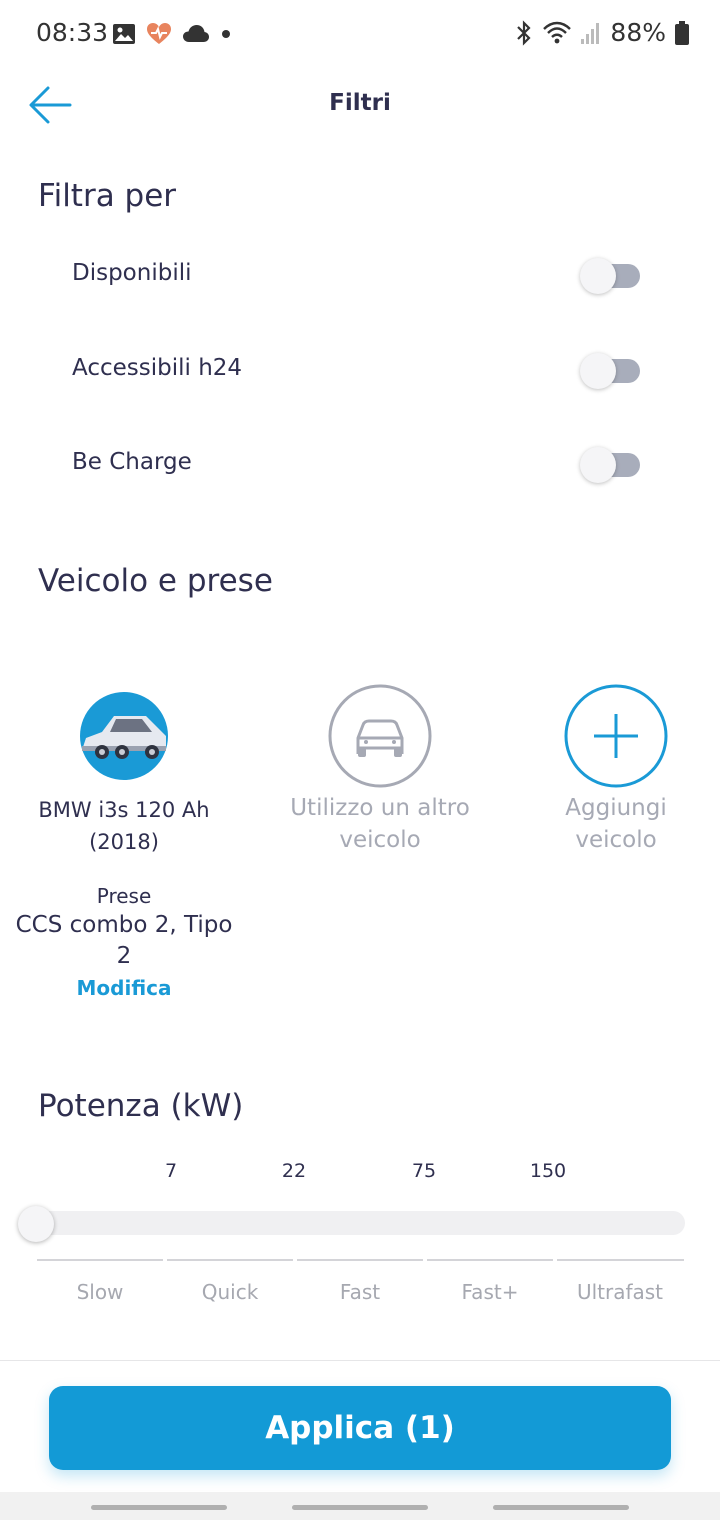 The image size is (720, 1520). Describe the element at coordinates (132, 273) in the screenshot. I see `filter-label: Disponibili` at that location.